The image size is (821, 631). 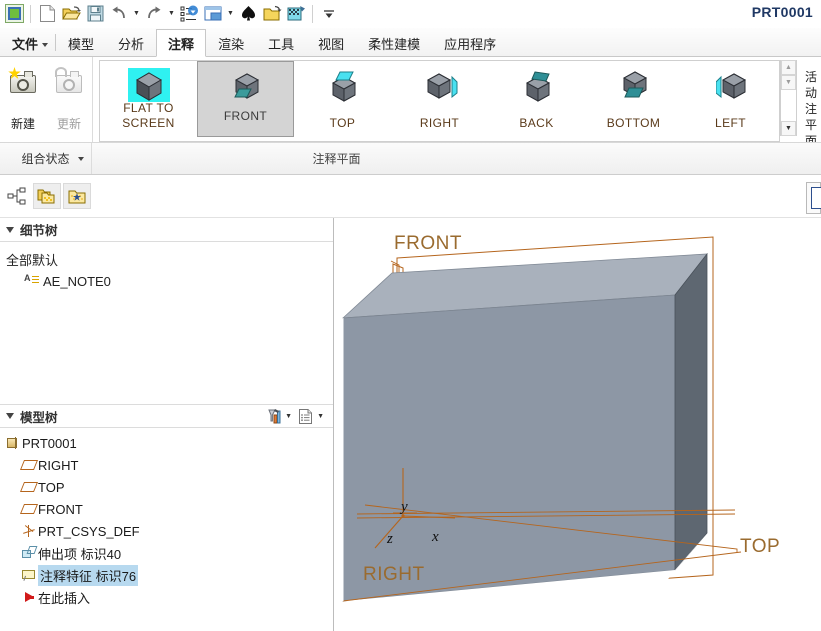 What do you see at coordinates (410, 14) in the screenshot?
I see `quick-access-toolbar: ▼ ▼ ▼ PRT0001` at bounding box center [410, 14].